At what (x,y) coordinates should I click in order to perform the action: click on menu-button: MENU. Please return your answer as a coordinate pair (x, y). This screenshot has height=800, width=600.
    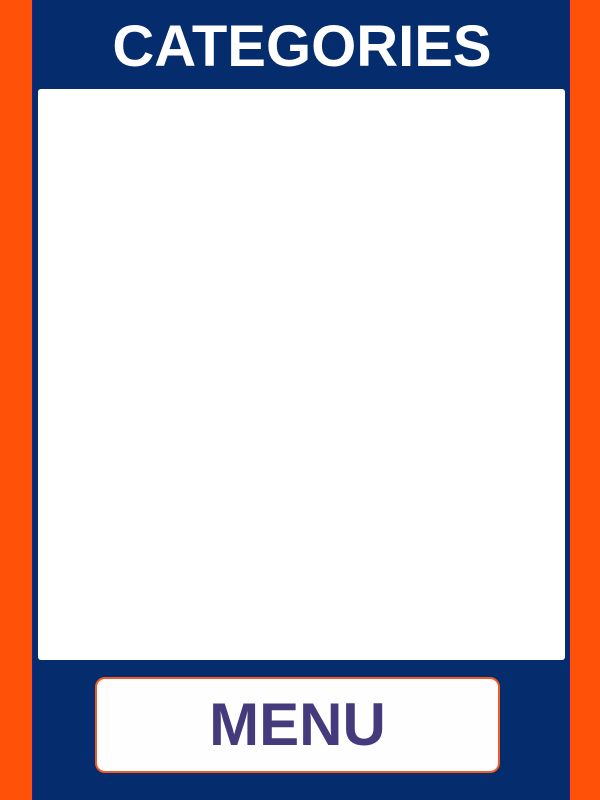
    Looking at the image, I should click on (297, 725).